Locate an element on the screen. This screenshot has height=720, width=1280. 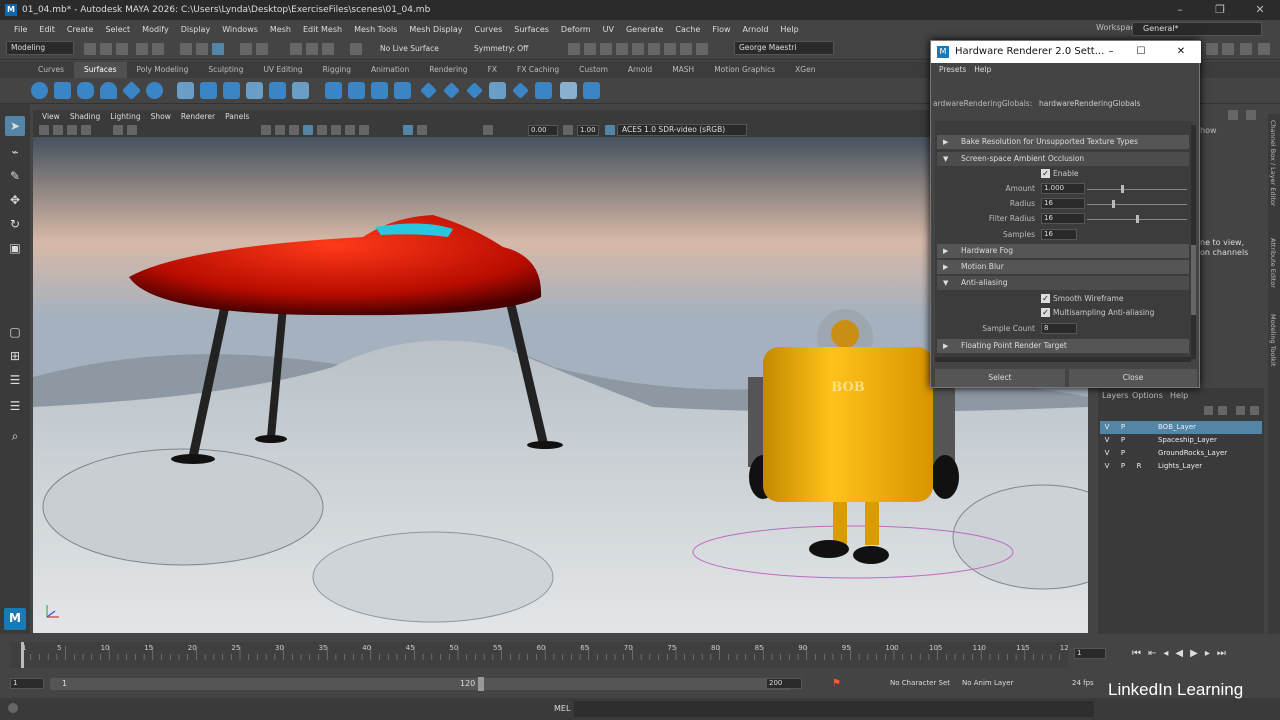
move-layer-up-icon is located at coordinates (1208, 410).